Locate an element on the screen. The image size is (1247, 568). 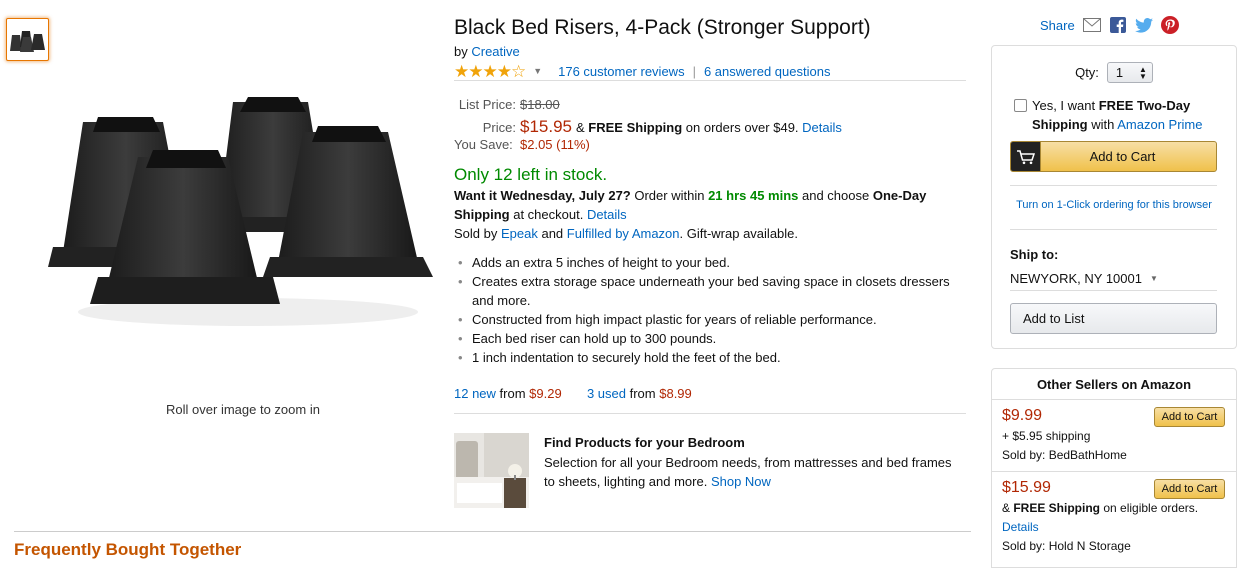
new-offers-price: $9.29 is located at coordinates (545, 393).